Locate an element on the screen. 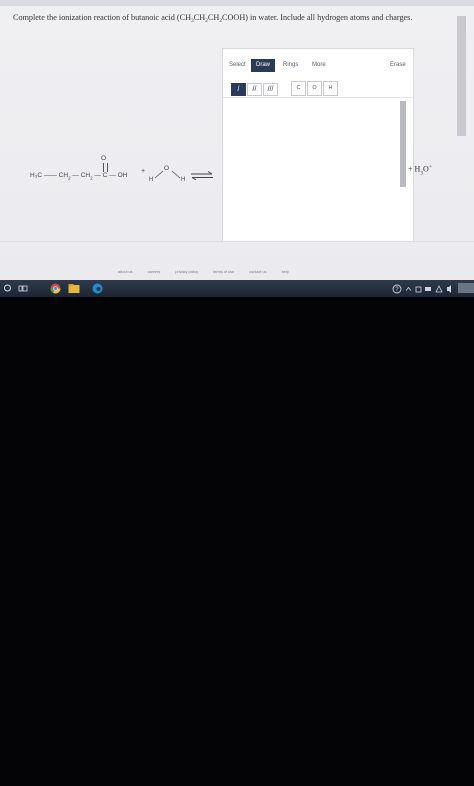 This screenshot has width=474, height=786. ch2-group-2: CH2 is located at coordinates (86, 176).